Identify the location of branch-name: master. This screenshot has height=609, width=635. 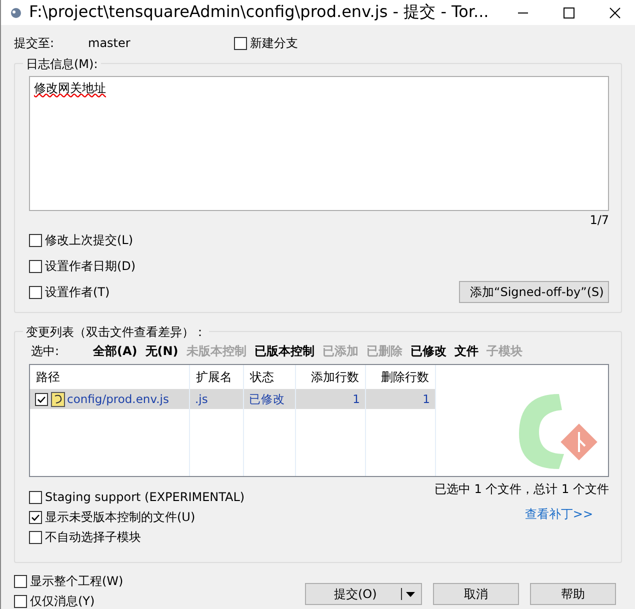
(110, 43).